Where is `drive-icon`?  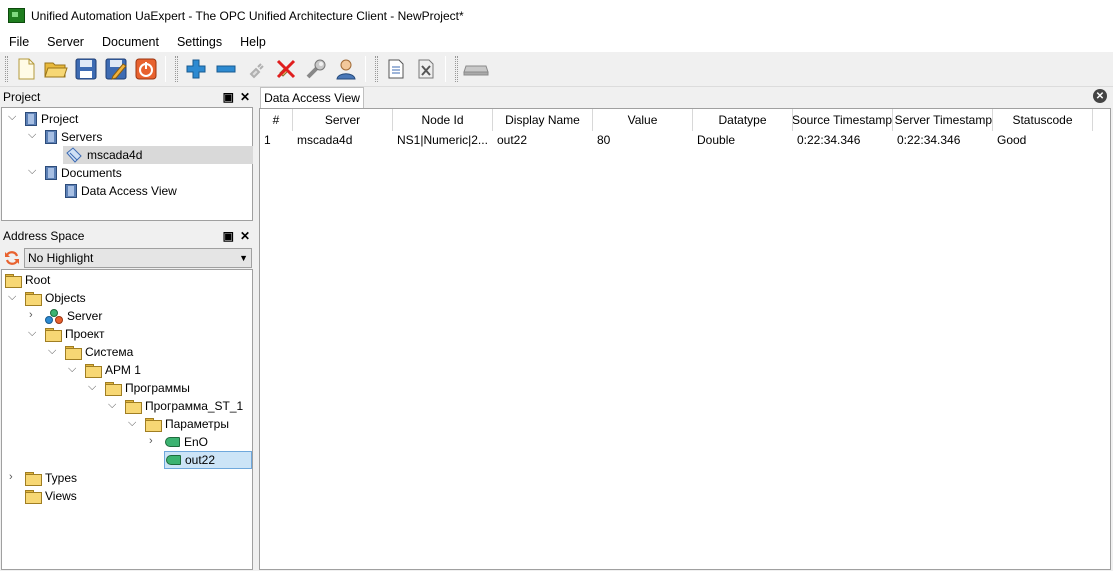 drive-icon is located at coordinates (476, 70).